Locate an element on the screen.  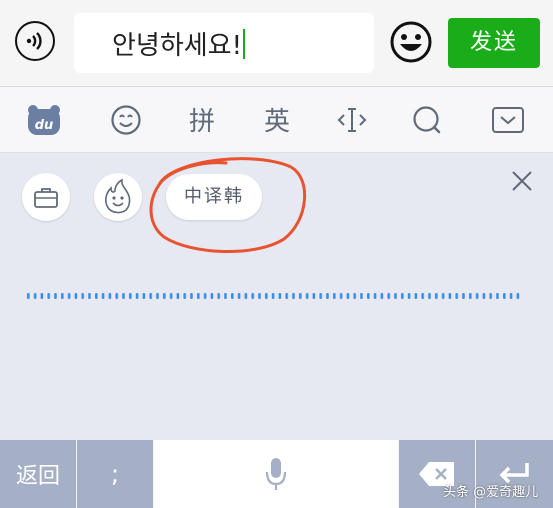
send-button: 发送 is located at coordinates (494, 43).